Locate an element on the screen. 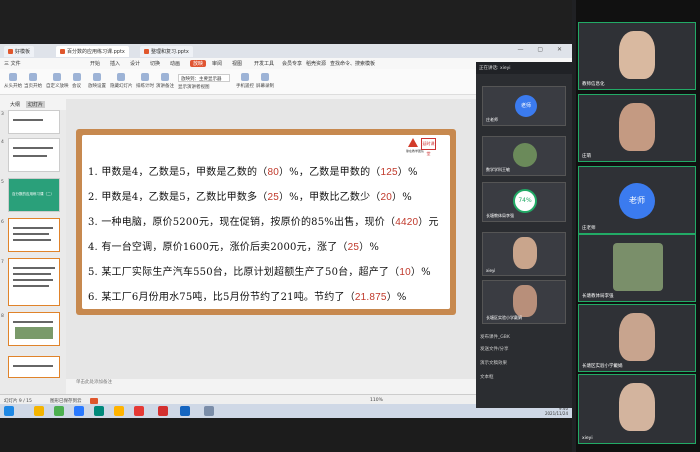 This screenshot has width=700, height=452. display-select: 放映到：主要显示器 is located at coordinates (204, 78).